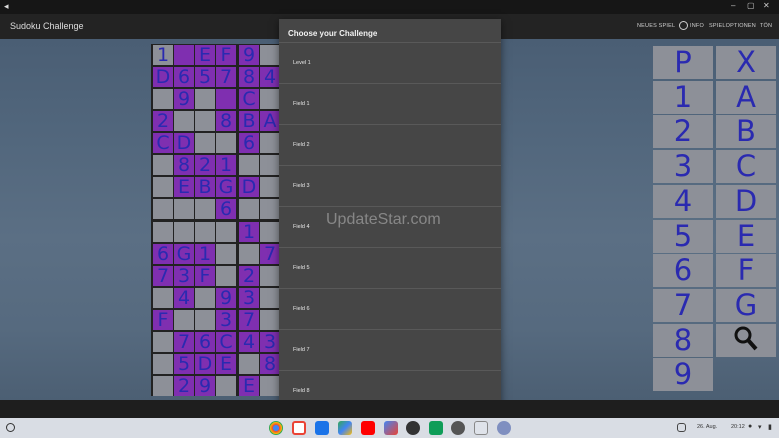  Describe the element at coordinates (770, 427) in the screenshot. I see `battery-icon: ▮` at that location.